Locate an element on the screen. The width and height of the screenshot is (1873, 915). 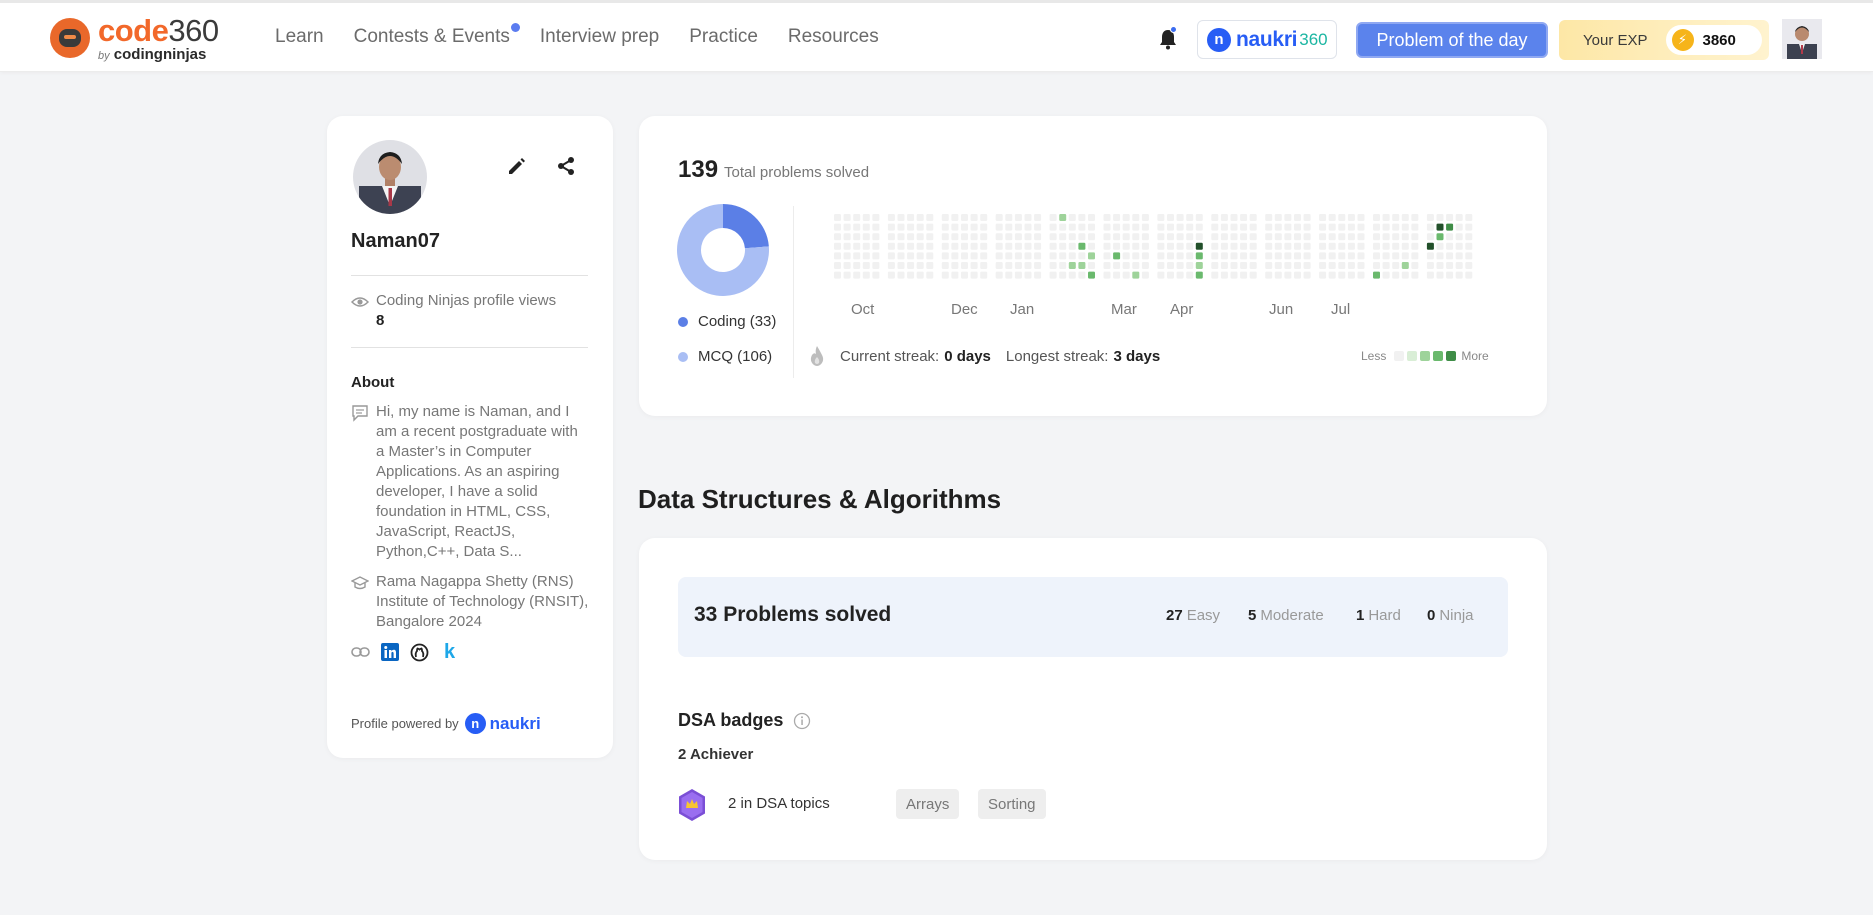
nav-practice: Practice is located at coordinates (723, 37).